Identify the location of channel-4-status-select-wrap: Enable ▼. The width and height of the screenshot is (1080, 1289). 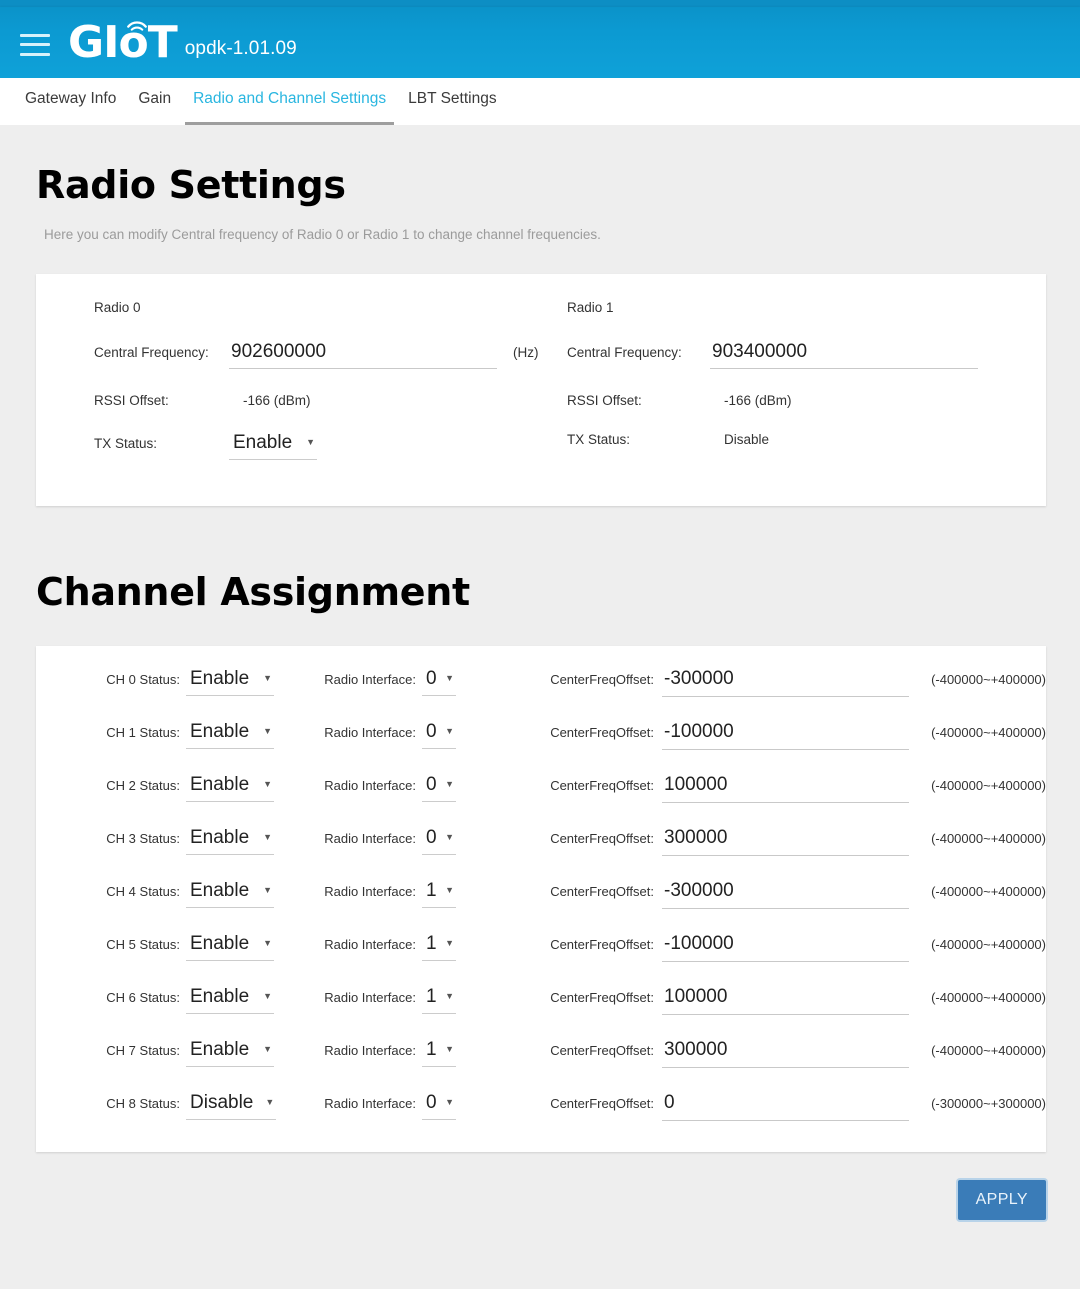
(230, 894).